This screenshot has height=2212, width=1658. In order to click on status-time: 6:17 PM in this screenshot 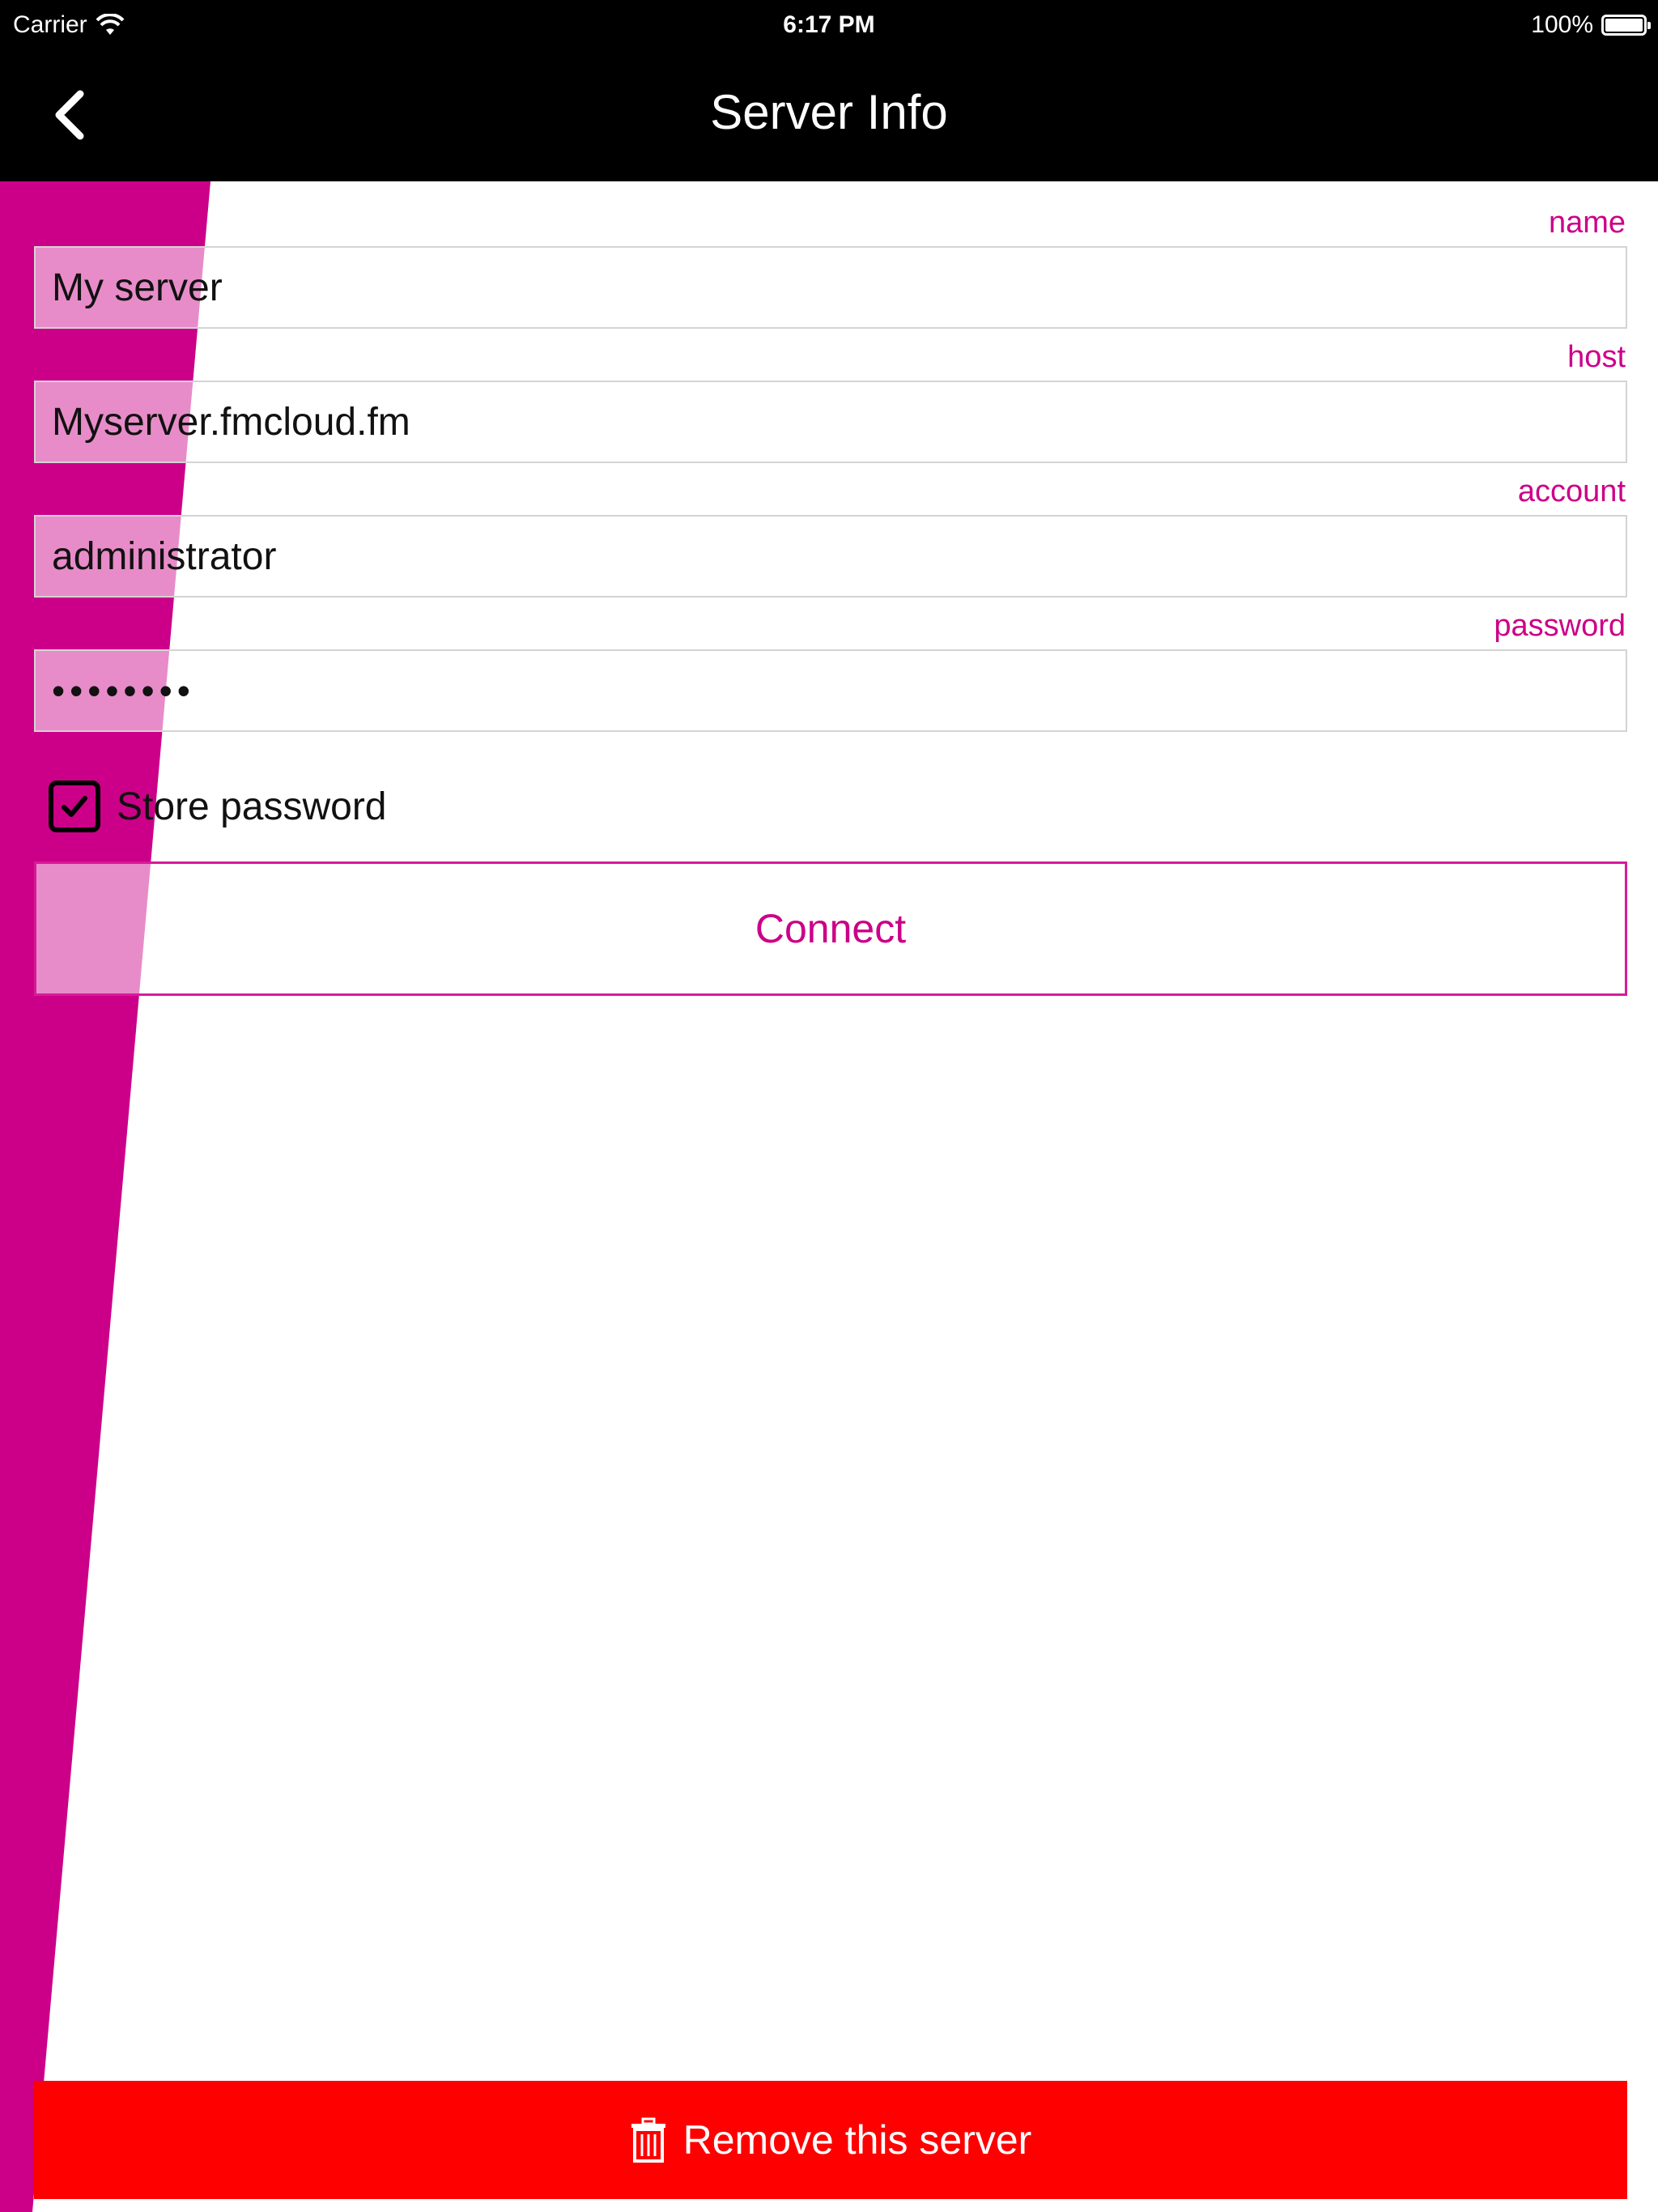, I will do `click(829, 25)`.